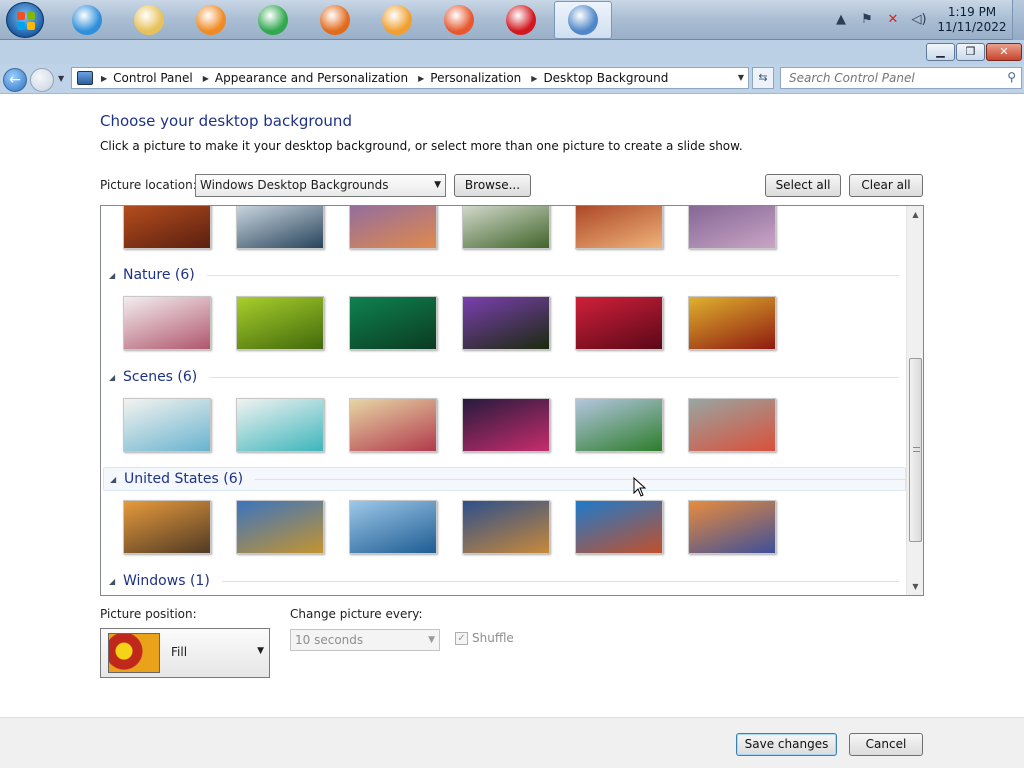  What do you see at coordinates (512, 52) in the screenshot?
I see `window-title-bar: ▁ ❐ ✕` at bounding box center [512, 52].